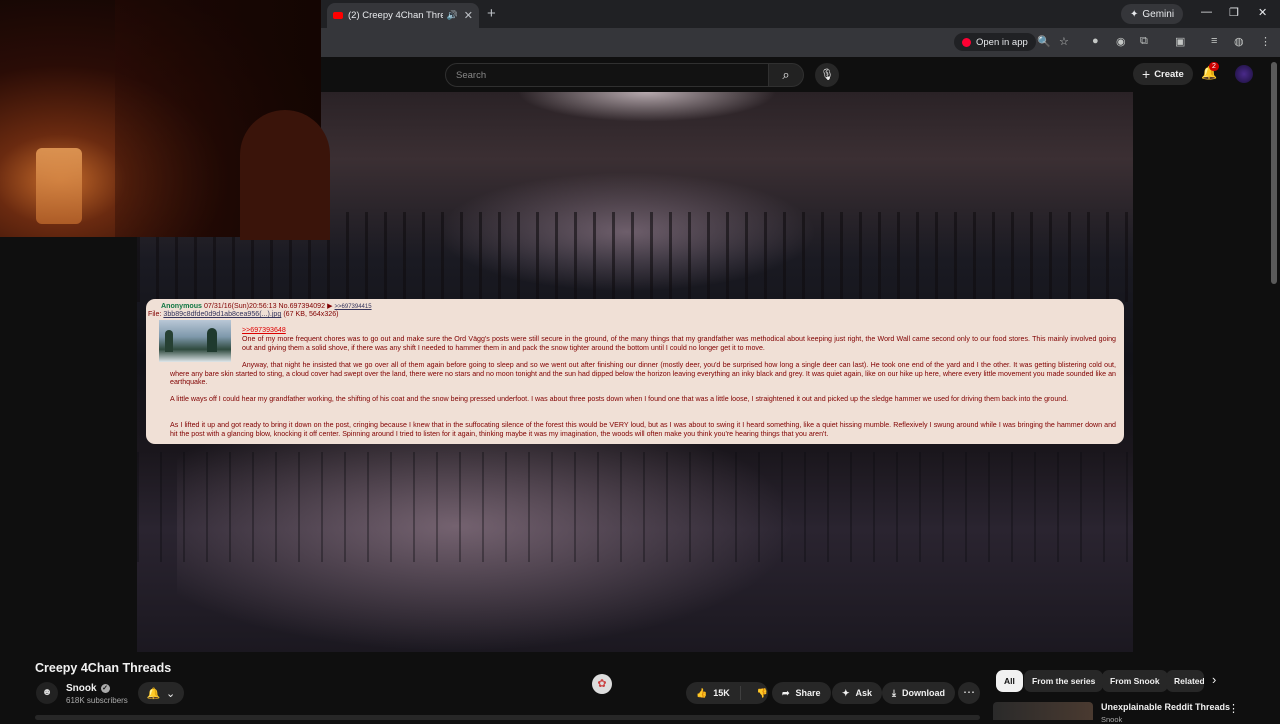  I want to click on open-in-app-button: Open in app, so click(995, 42).